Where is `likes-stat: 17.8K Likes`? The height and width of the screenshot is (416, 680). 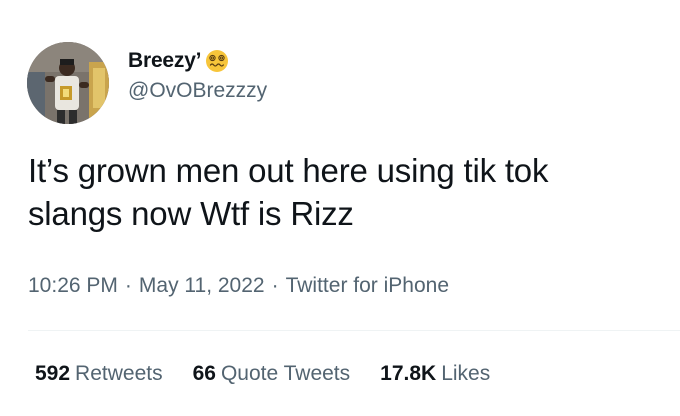
likes-stat: 17.8K Likes is located at coordinates (435, 374).